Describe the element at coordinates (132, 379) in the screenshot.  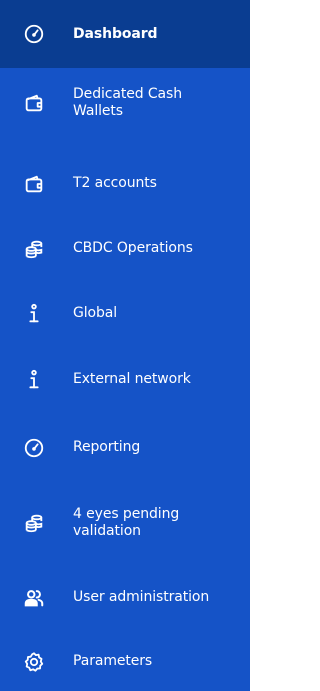
I see `sidebar-item-label: External network` at that location.